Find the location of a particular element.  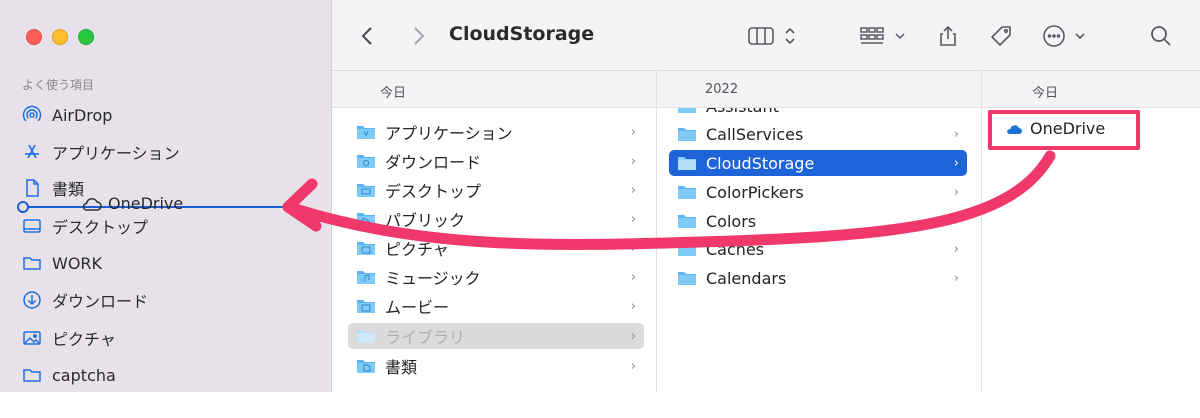

zoom-window-button is located at coordinates (86, 37).